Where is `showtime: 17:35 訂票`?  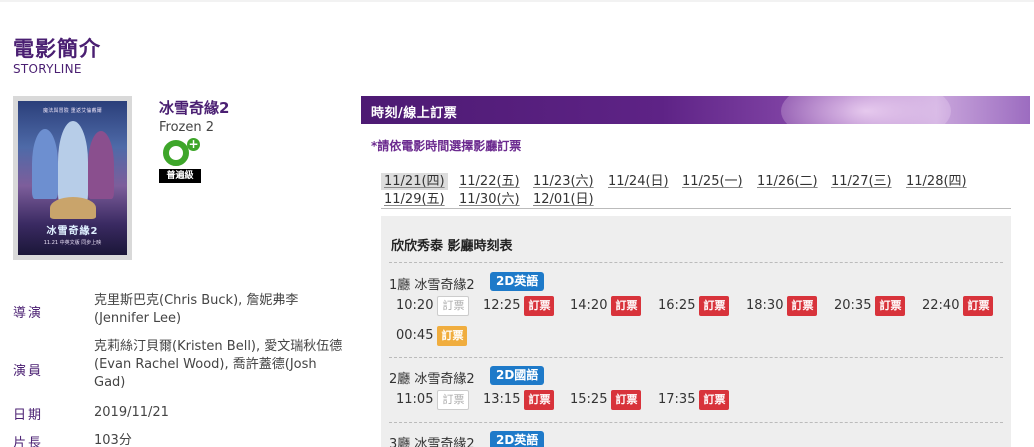
showtime: 17:35 訂票 is located at coordinates (694, 400).